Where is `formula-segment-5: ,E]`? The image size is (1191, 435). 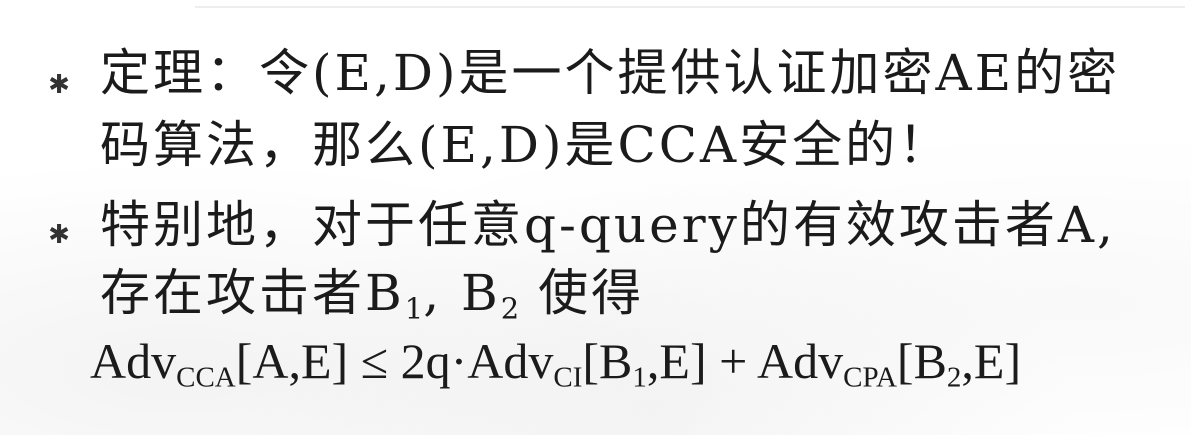
formula-segment-5: ,E] is located at coordinates (991, 361).